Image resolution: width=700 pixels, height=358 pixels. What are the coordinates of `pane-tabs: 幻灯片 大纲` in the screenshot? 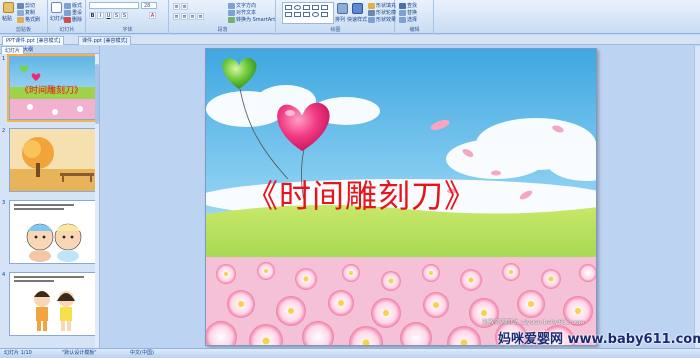 It's located at (49, 50).